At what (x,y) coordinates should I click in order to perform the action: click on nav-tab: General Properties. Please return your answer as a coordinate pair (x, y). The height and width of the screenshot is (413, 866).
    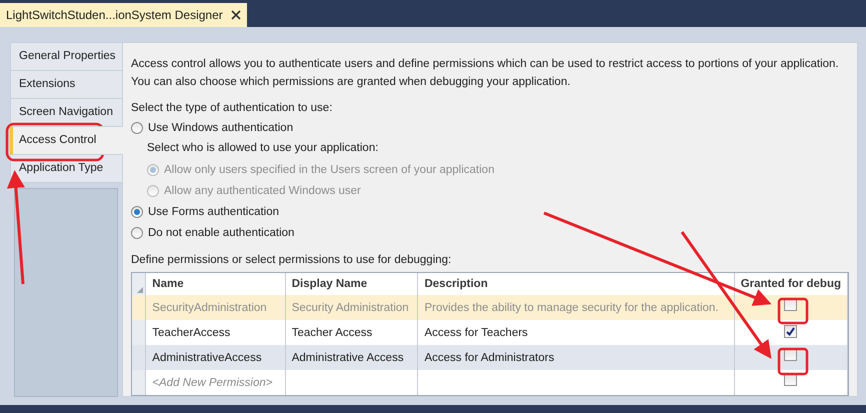
    Looking at the image, I should click on (66, 56).